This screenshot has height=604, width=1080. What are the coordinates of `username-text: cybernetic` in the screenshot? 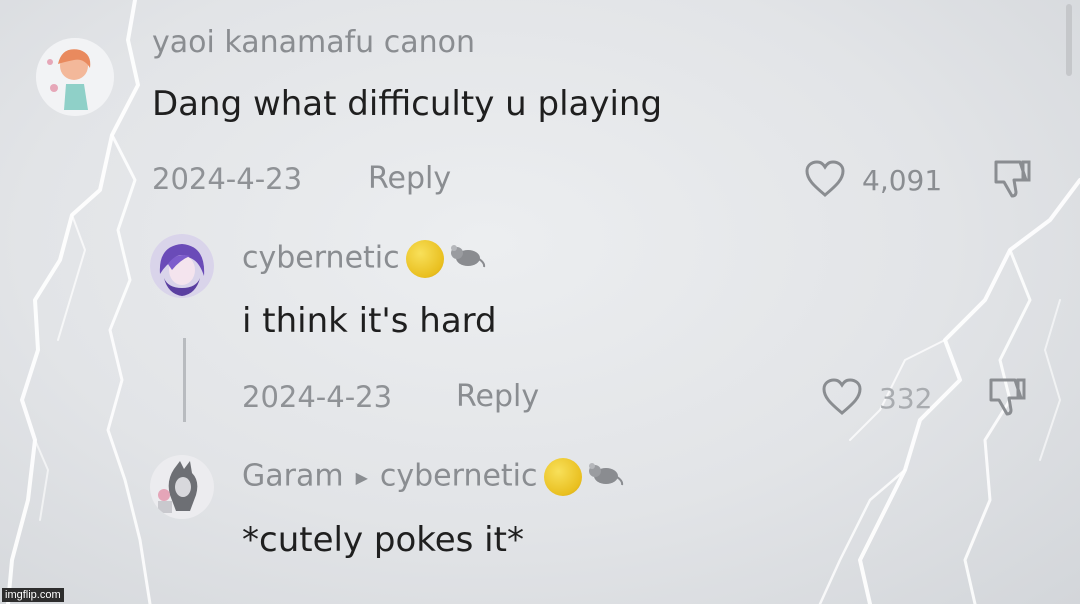 It's located at (321, 258).